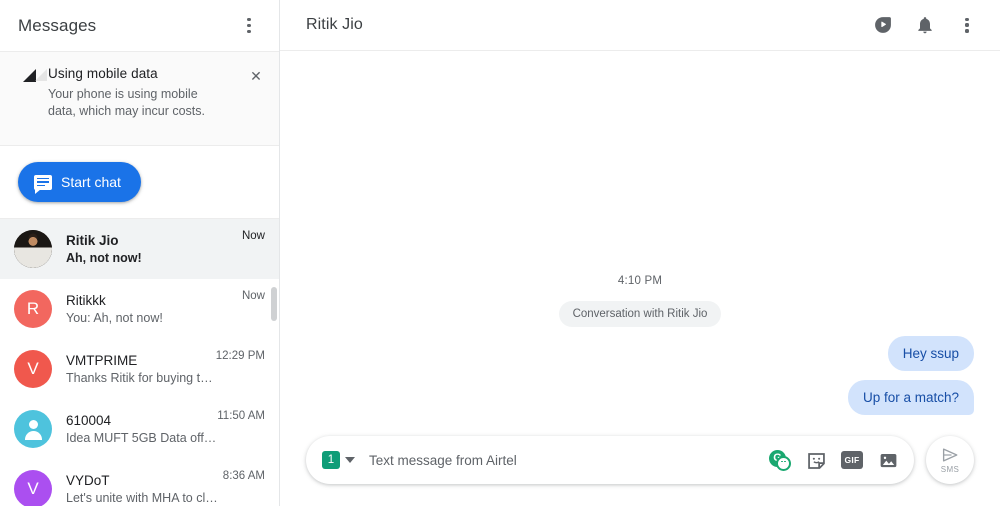 Image resolution: width=1000 pixels, height=506 pixels. What do you see at coordinates (147, 309) in the screenshot?
I see `conversation-body: Ritikkk You: Ah, not now!` at bounding box center [147, 309].